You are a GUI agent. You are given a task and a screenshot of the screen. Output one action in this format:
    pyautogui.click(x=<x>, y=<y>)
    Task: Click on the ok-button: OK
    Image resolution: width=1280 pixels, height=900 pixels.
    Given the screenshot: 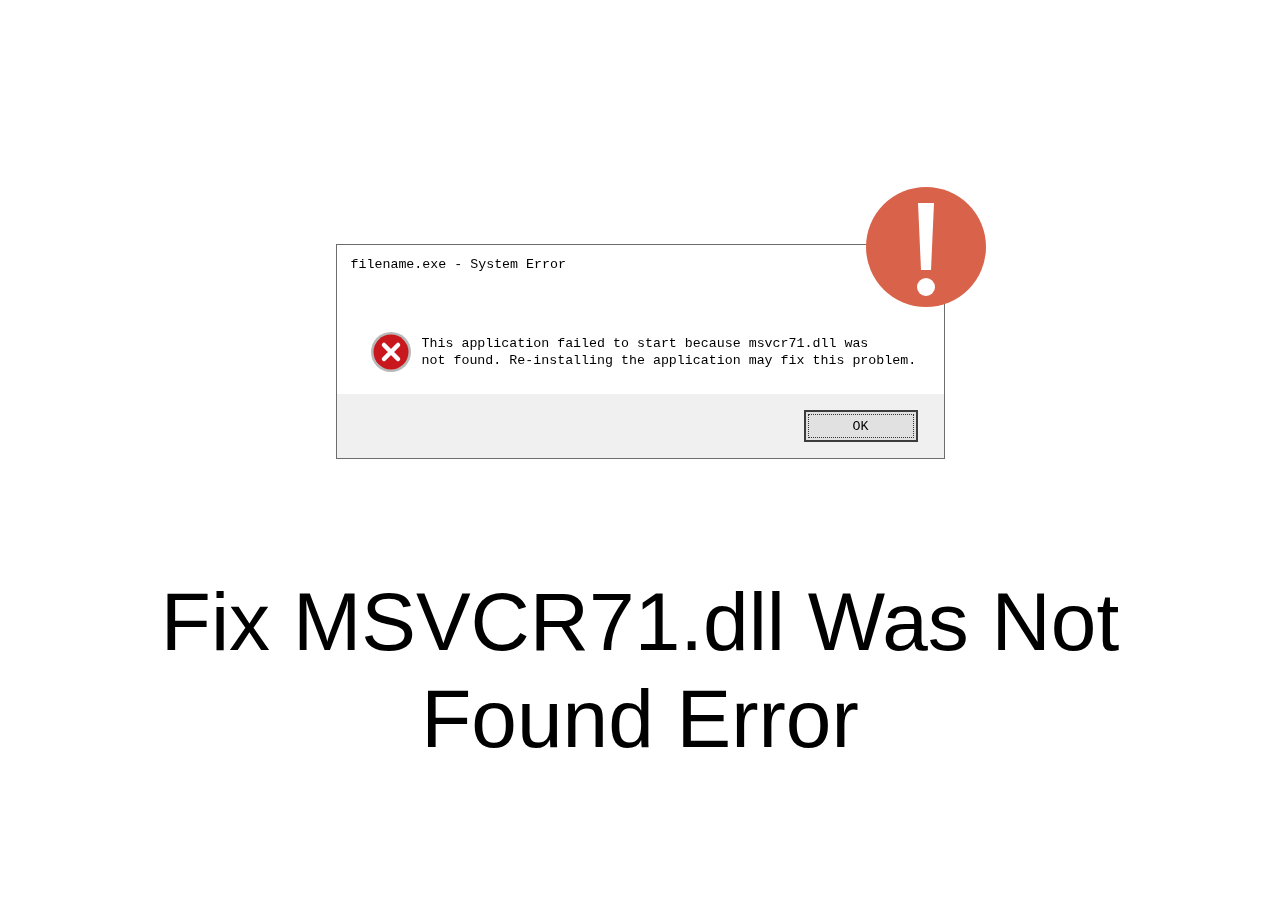 What is the action you would take?
    pyautogui.click(x=860, y=426)
    